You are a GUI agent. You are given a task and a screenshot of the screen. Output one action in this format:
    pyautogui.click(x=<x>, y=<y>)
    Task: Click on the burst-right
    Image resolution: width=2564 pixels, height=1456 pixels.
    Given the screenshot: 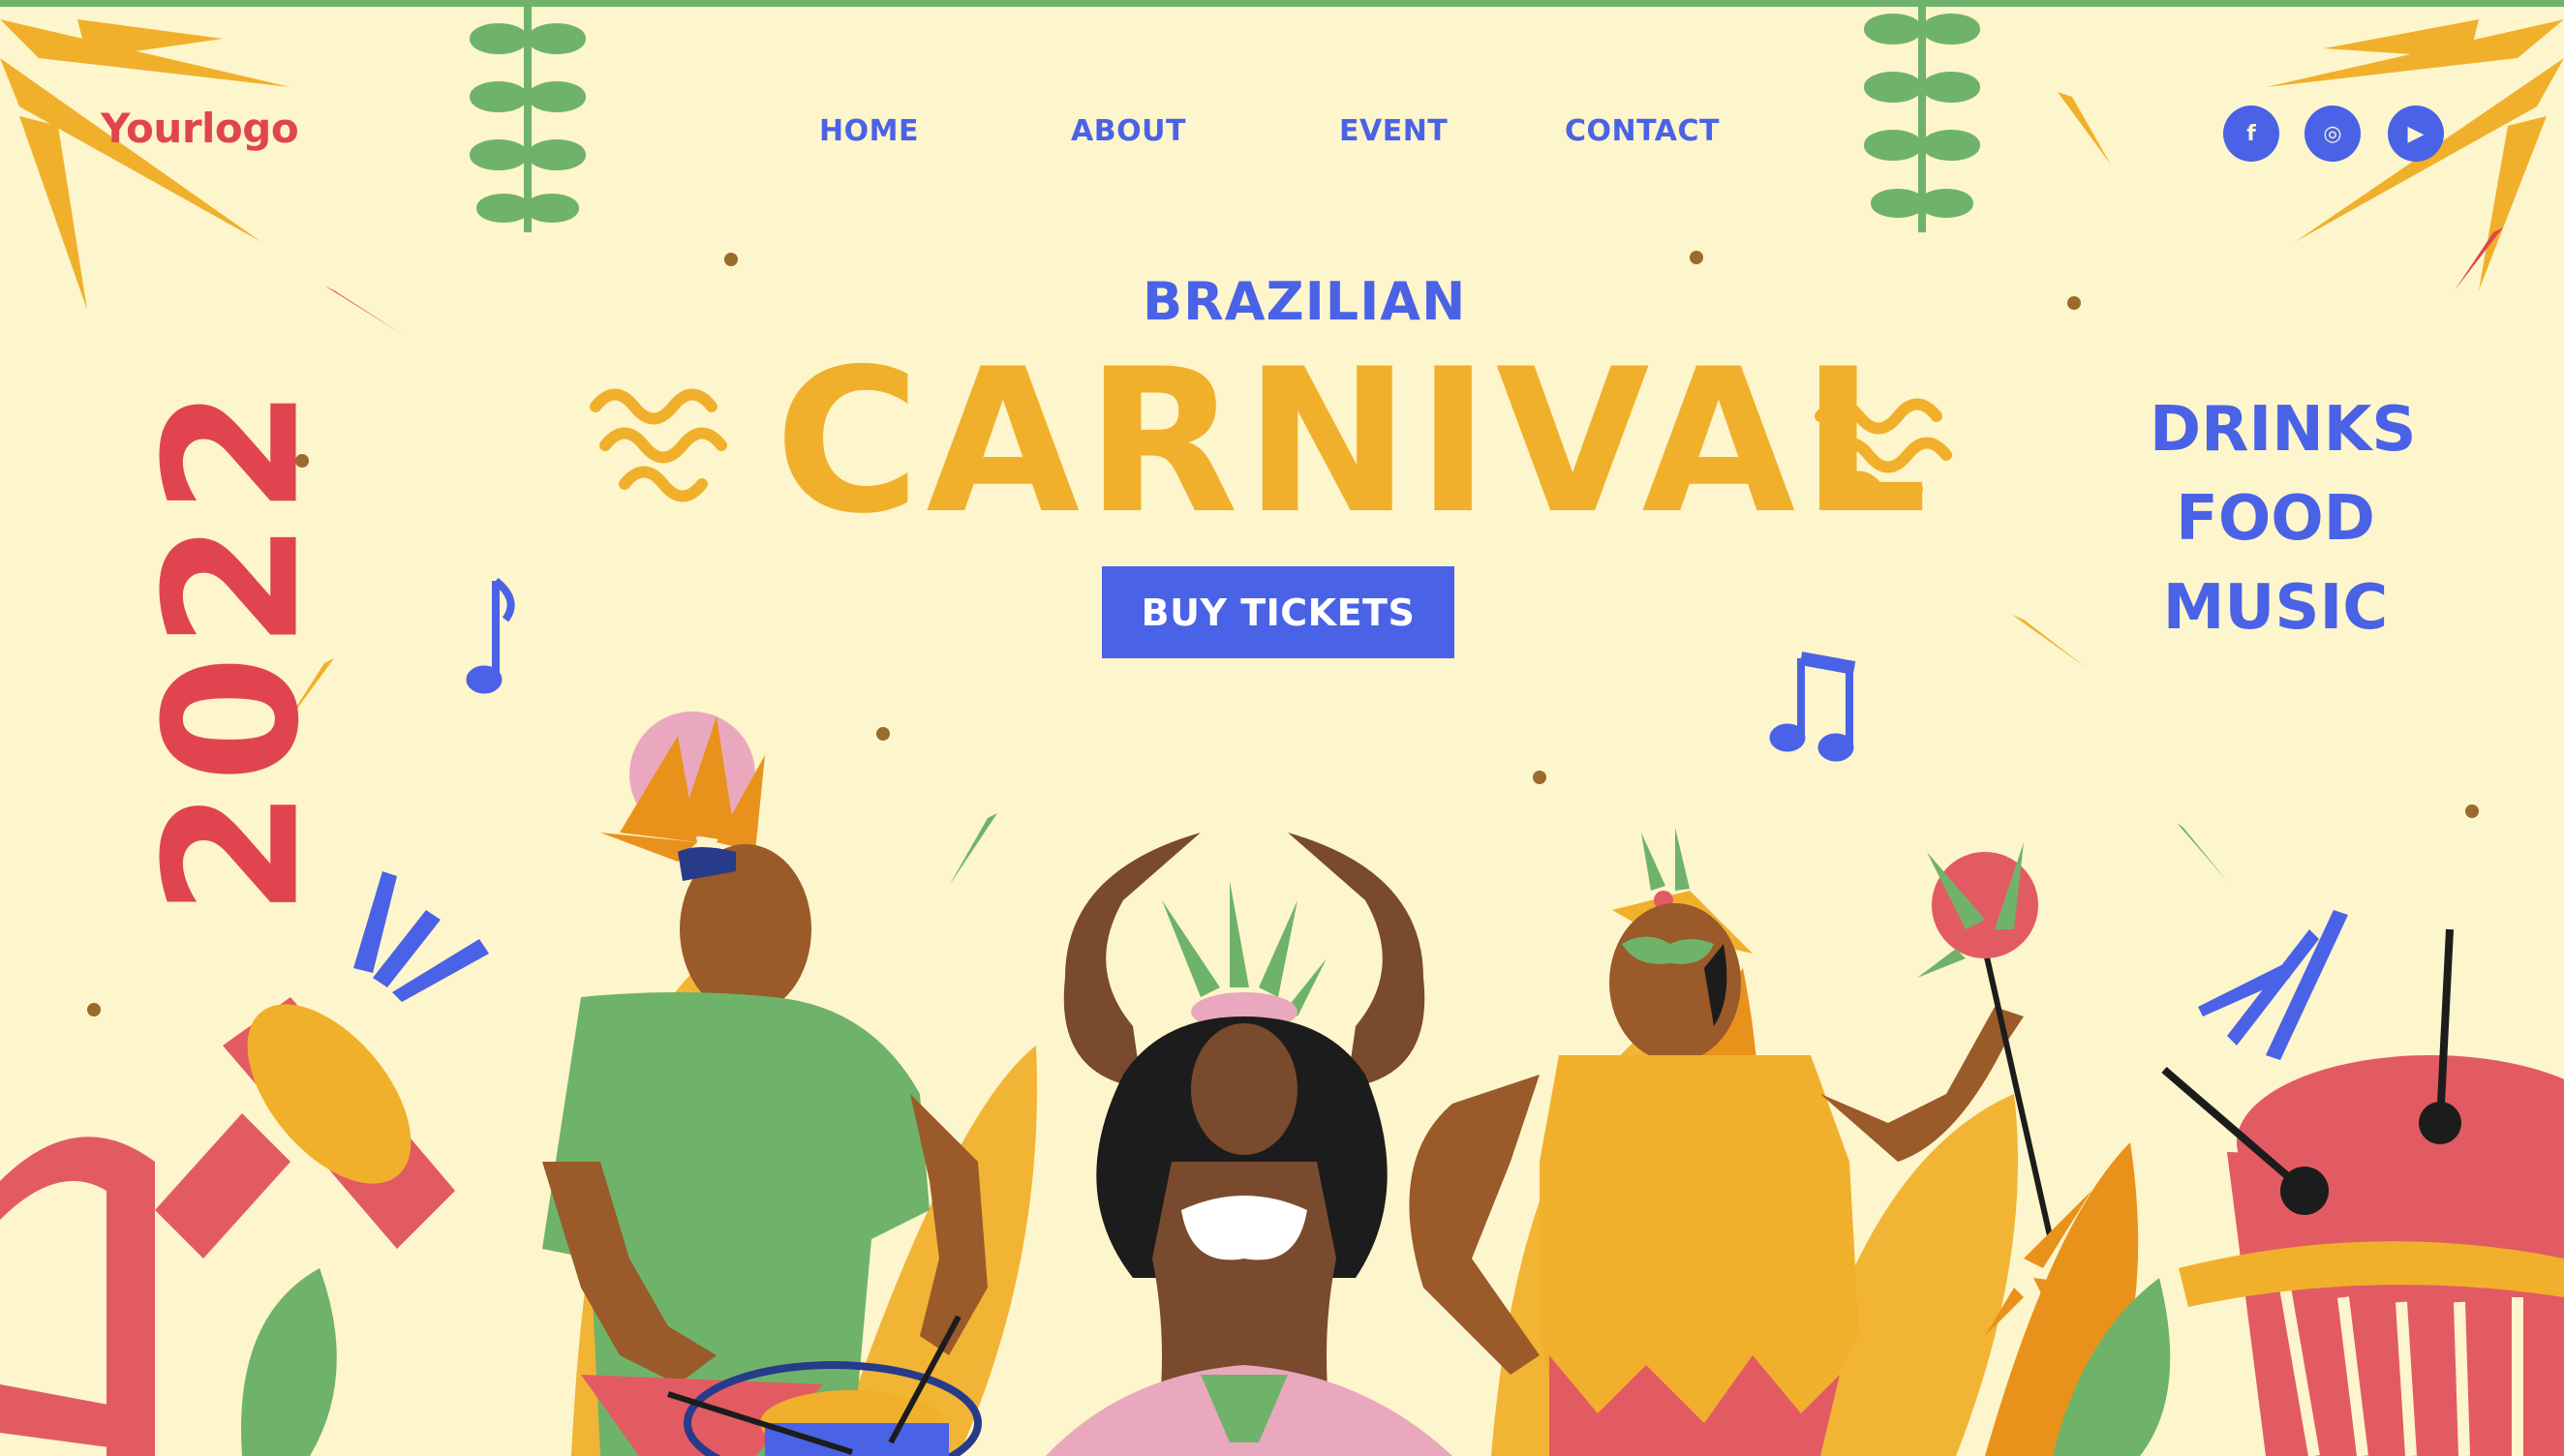 What is the action you would take?
    pyautogui.click(x=2273, y=985)
    